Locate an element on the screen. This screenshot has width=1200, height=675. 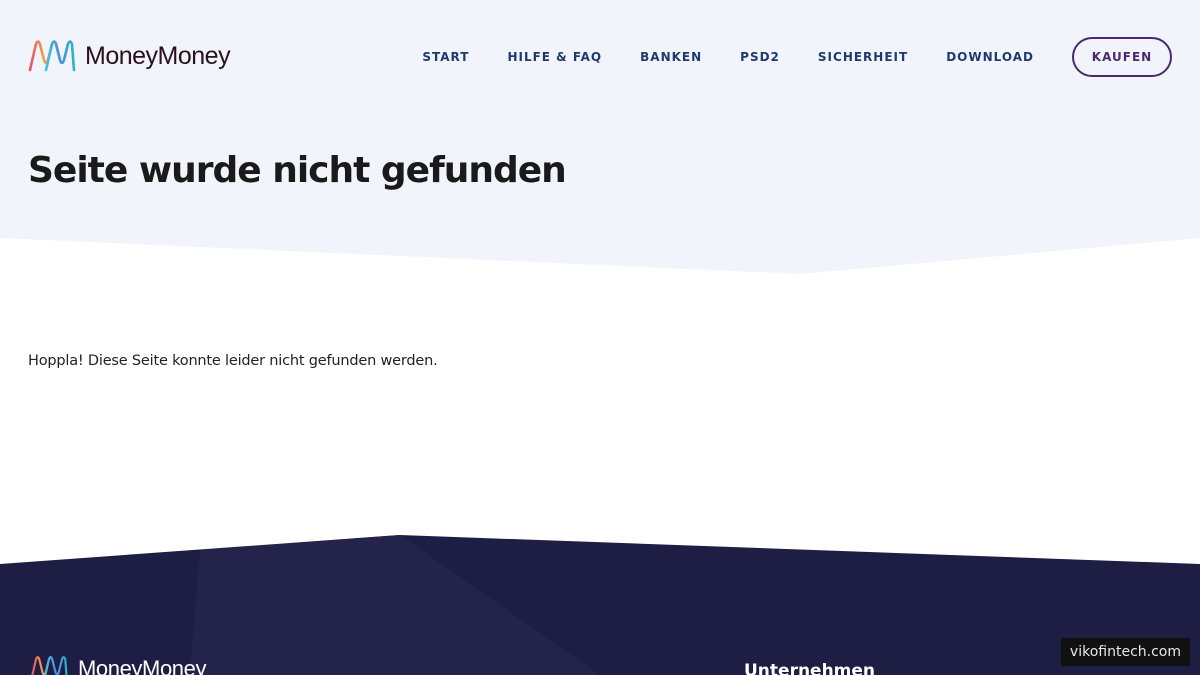
footer-brand-name: MoneyMoney is located at coordinates (142, 665).